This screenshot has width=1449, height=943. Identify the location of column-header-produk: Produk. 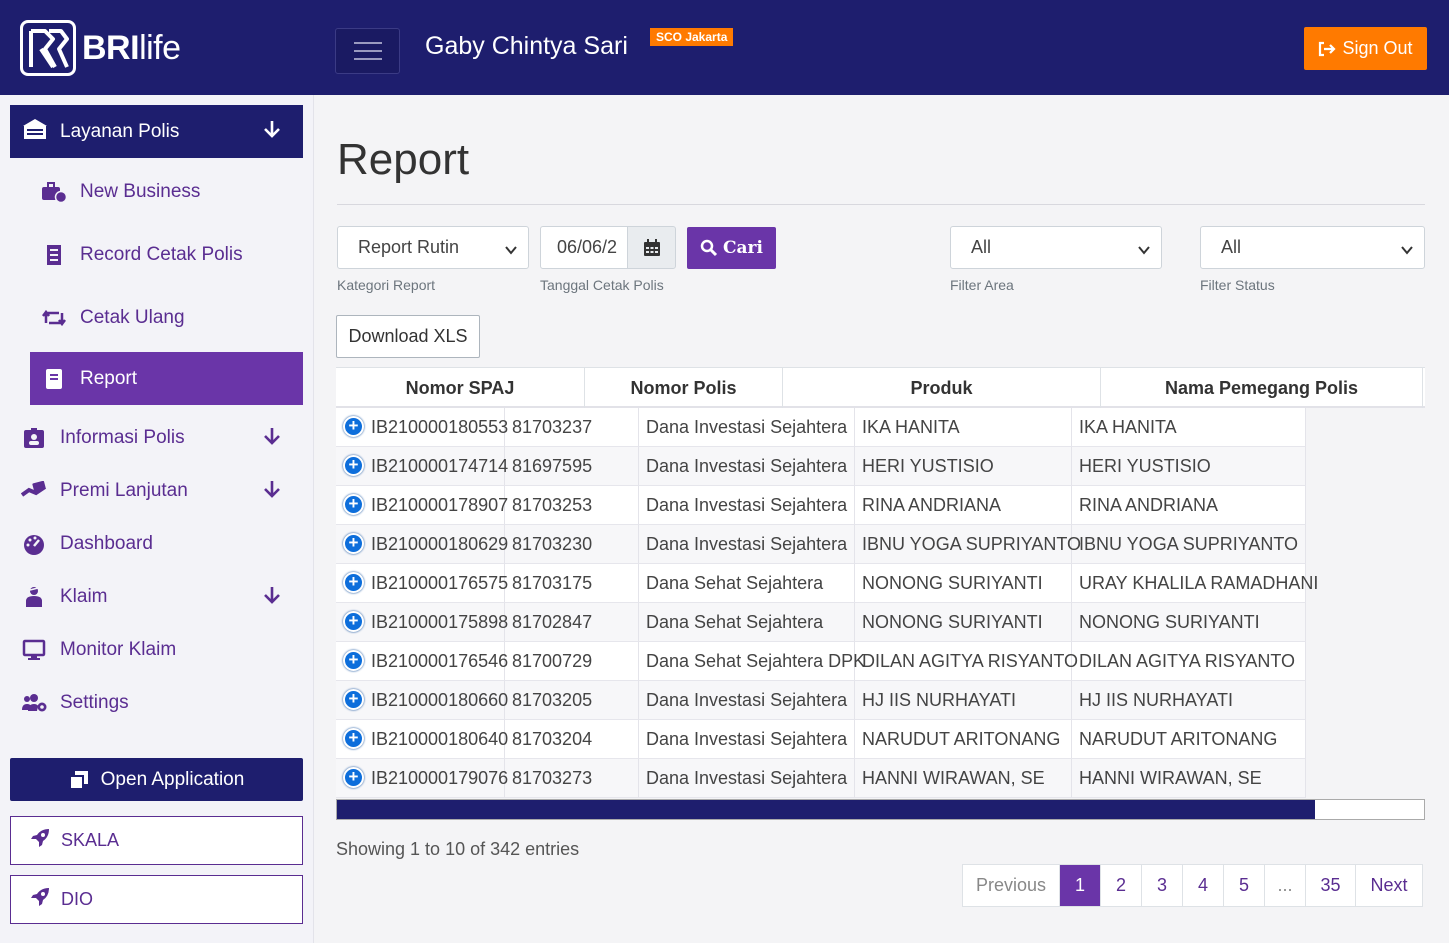
(942, 388).